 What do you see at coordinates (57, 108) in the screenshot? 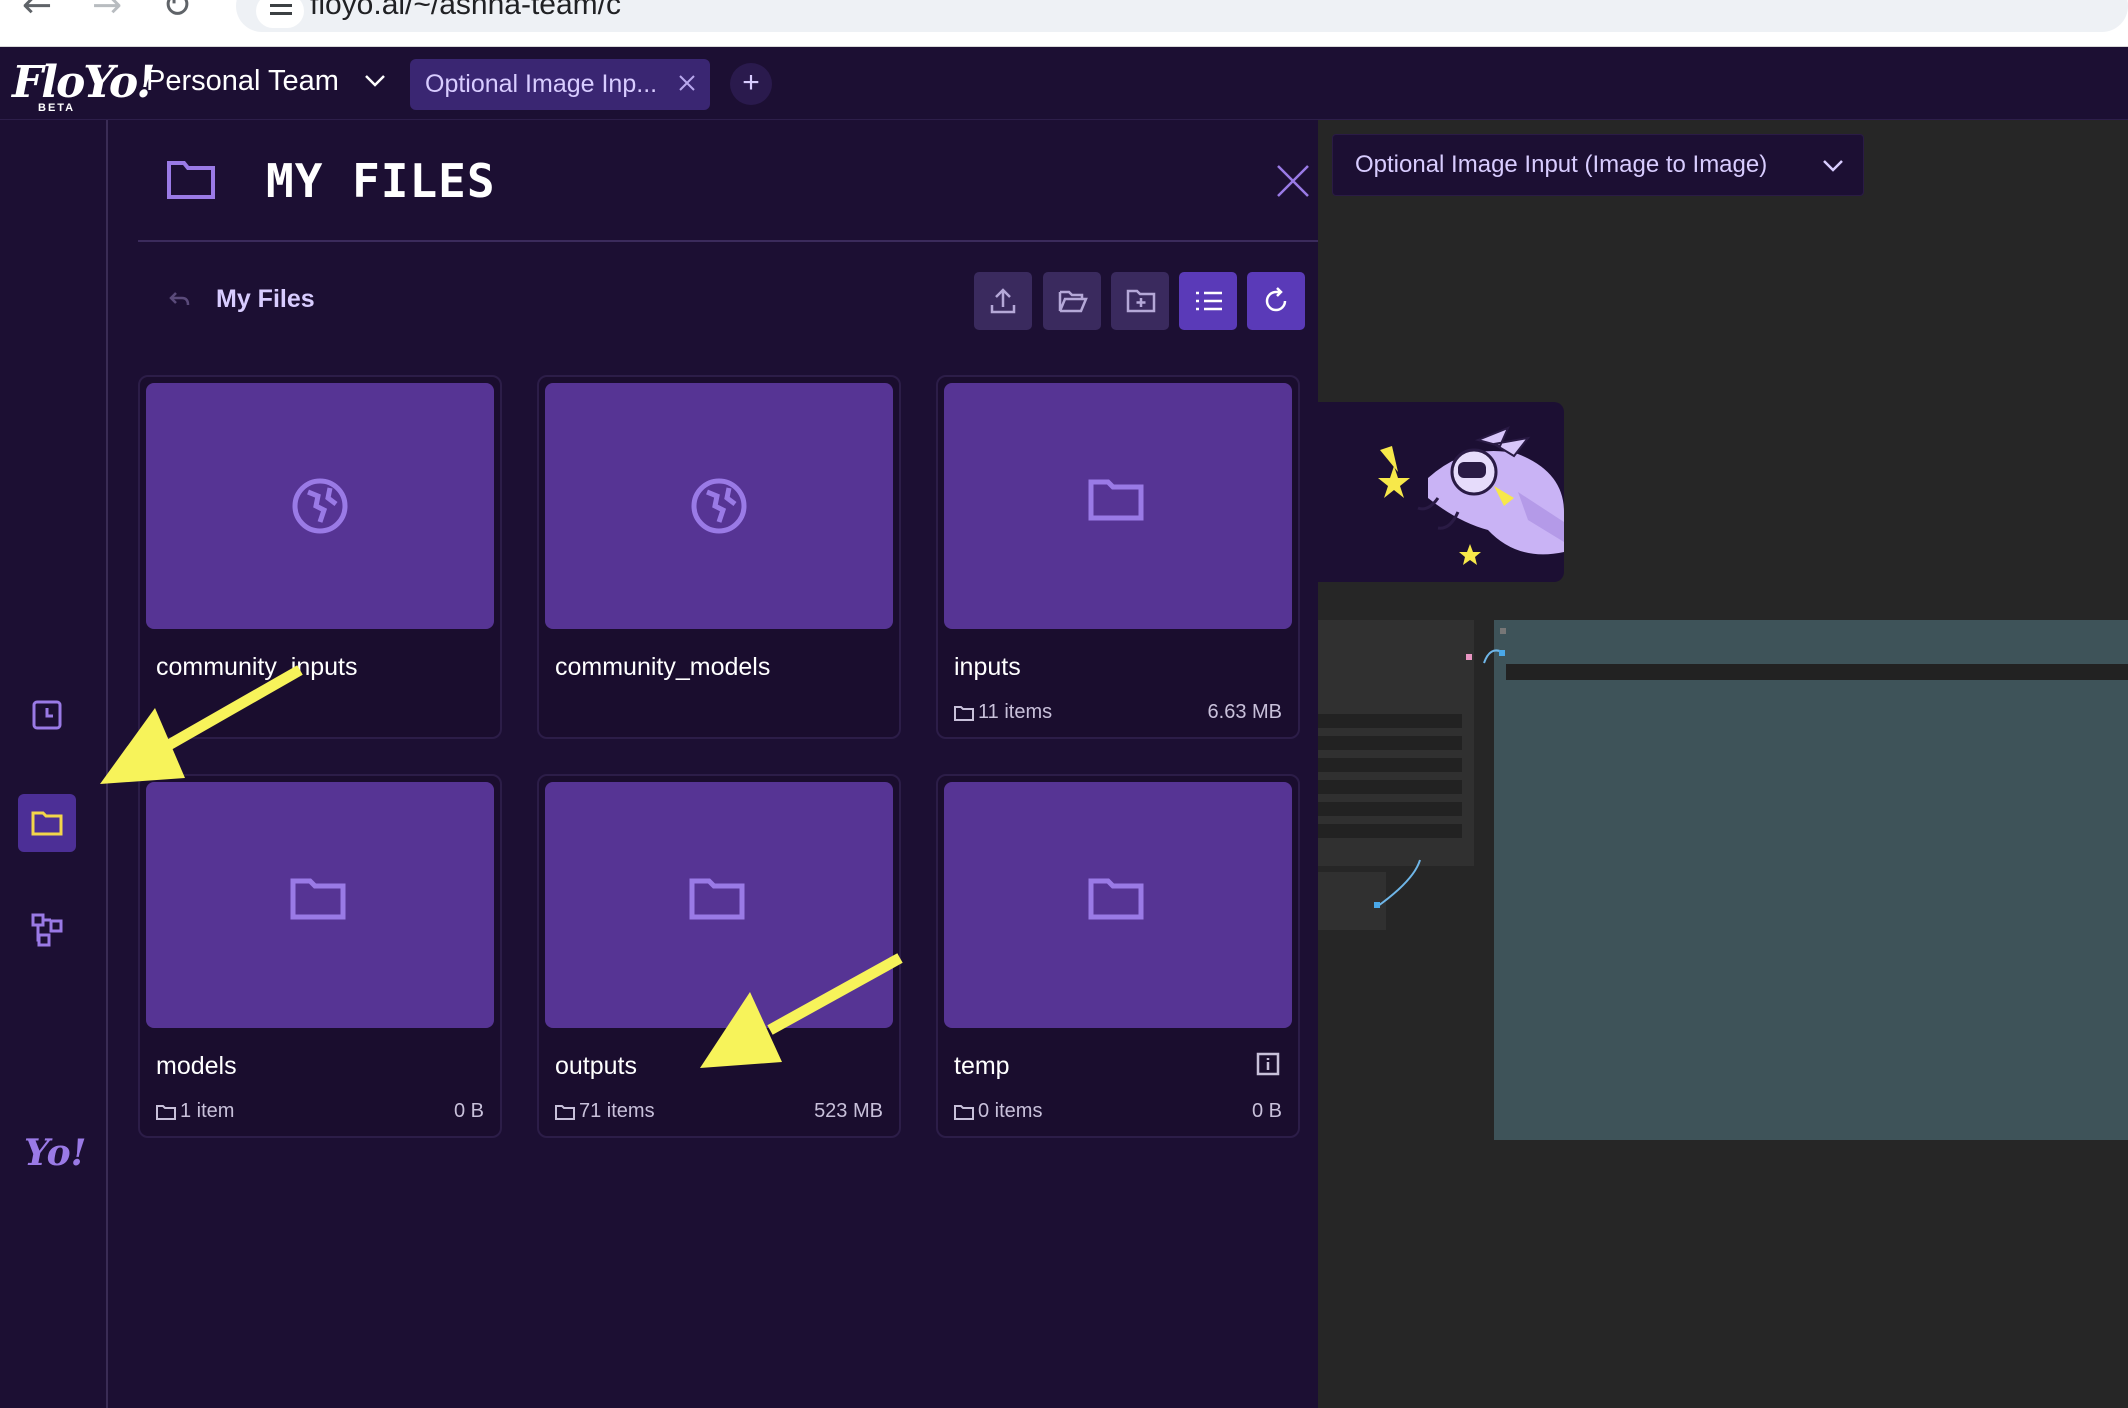
I see `logo-beta-badge: BETA` at bounding box center [57, 108].